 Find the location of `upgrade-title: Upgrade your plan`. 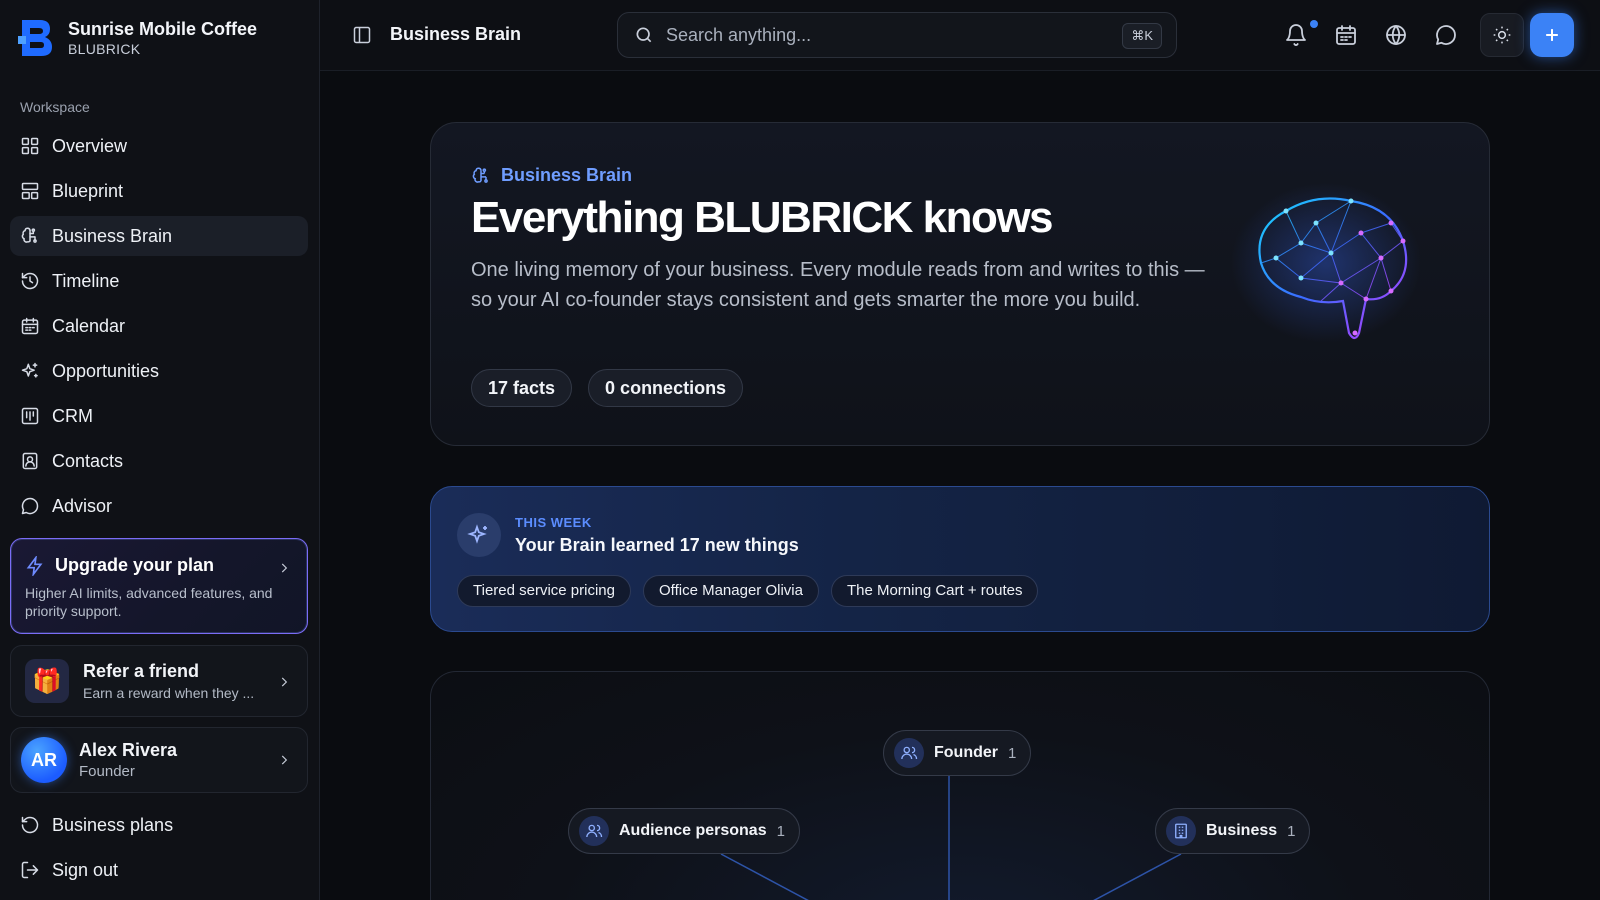

upgrade-title: Upgrade your plan is located at coordinates (159, 565).